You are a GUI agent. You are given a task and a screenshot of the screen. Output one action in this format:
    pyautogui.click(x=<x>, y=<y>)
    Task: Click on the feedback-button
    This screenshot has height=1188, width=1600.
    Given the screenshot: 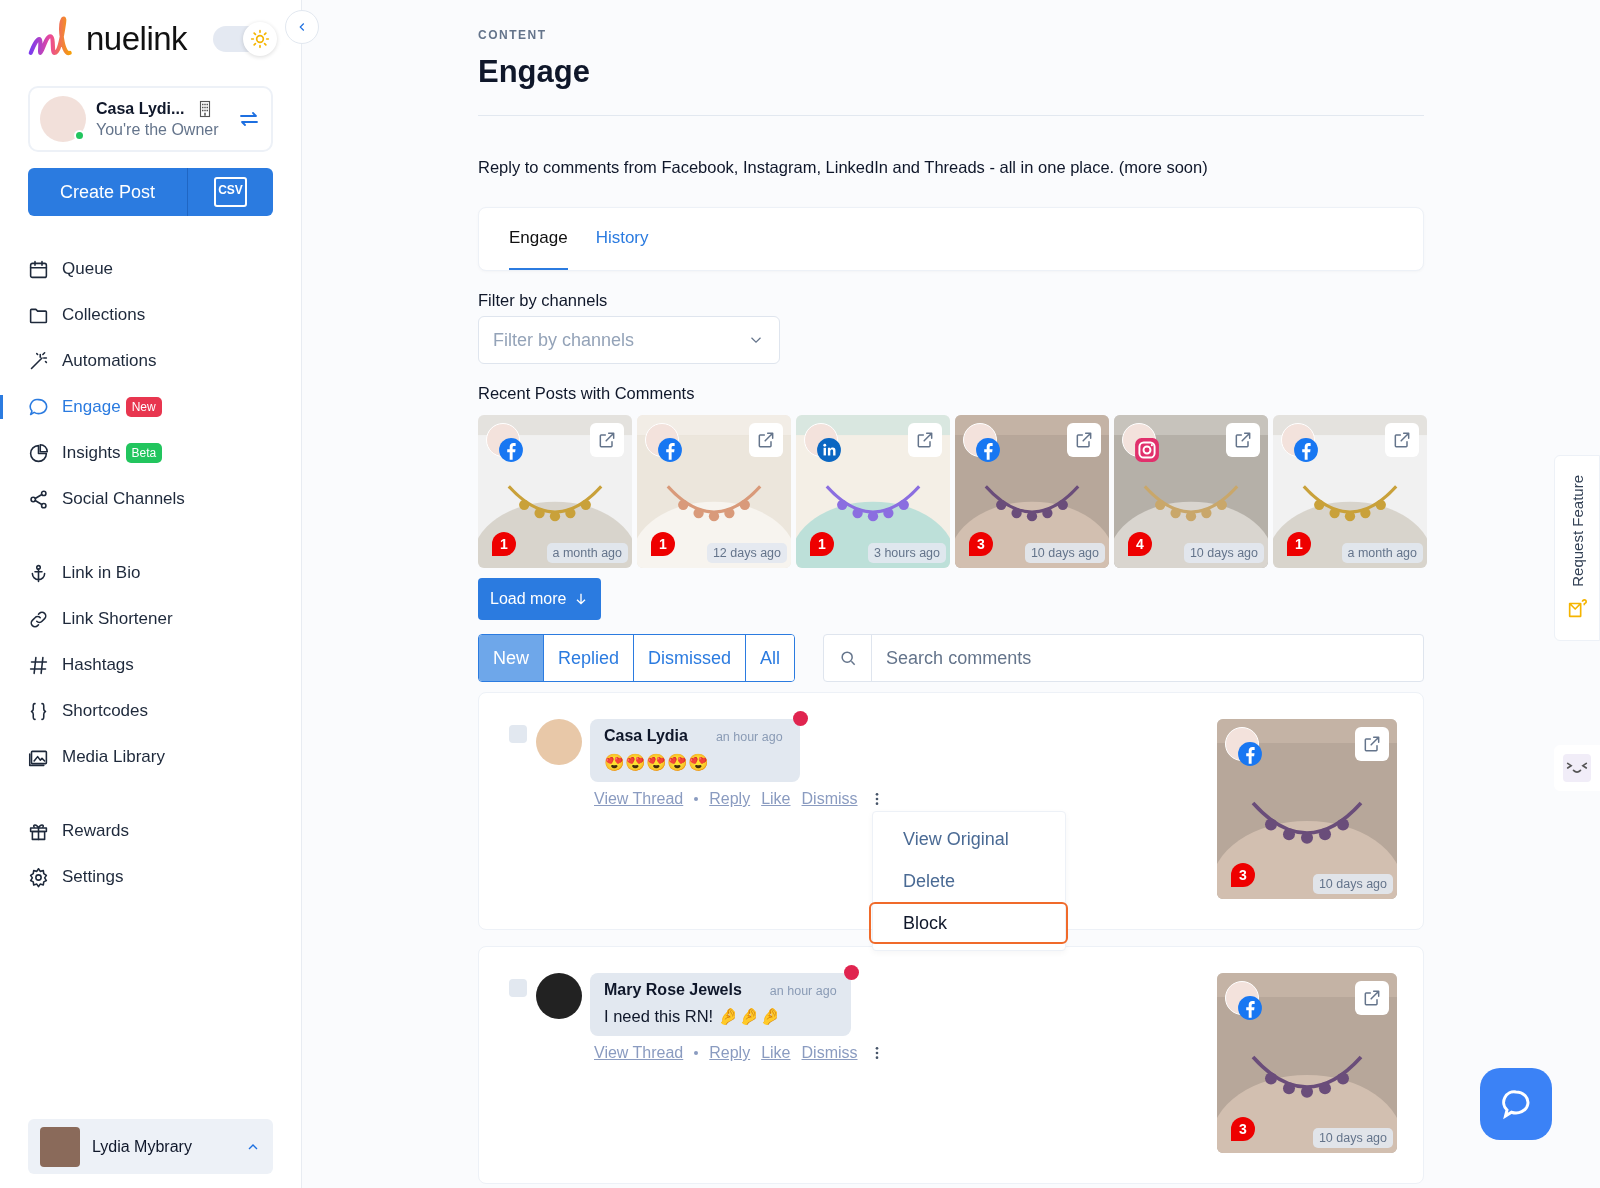 What is the action you would take?
    pyautogui.click(x=1577, y=768)
    